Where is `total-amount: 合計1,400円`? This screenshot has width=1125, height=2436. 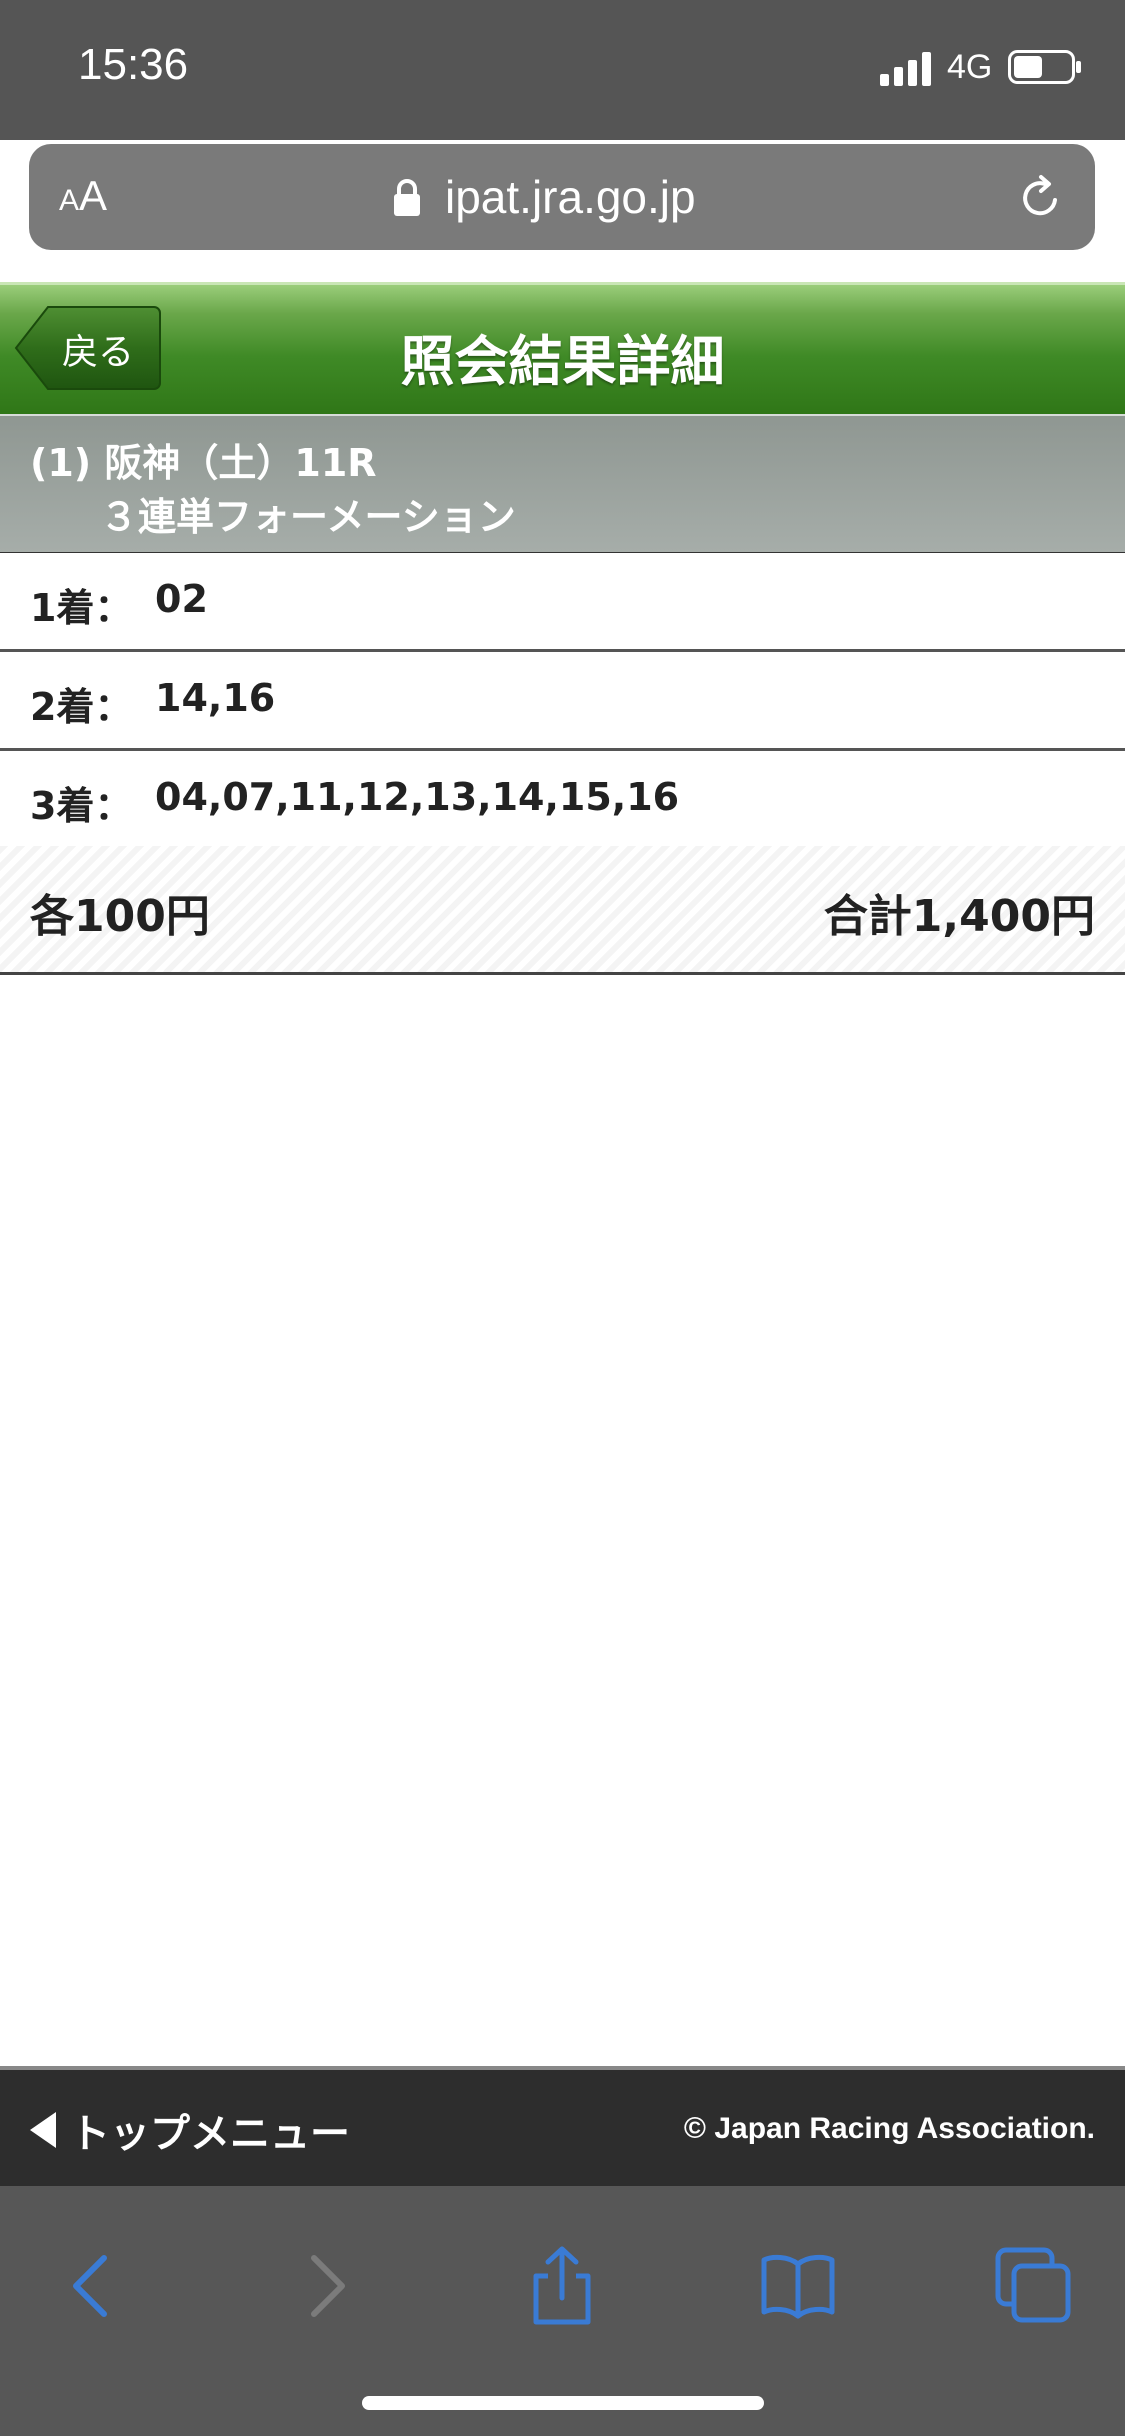 total-amount: 合計1,400円 is located at coordinates (959, 916).